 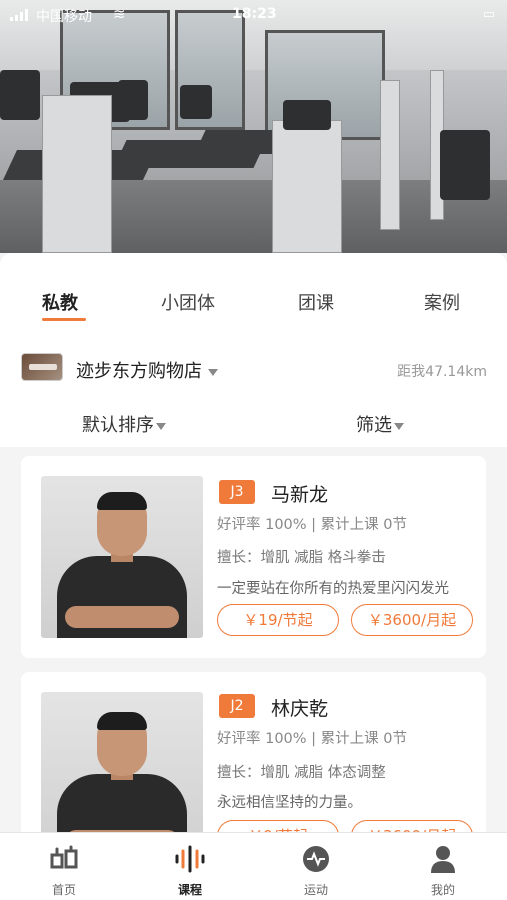 I want to click on price-per-month-button: ￥3600/月起, so click(x=412, y=620).